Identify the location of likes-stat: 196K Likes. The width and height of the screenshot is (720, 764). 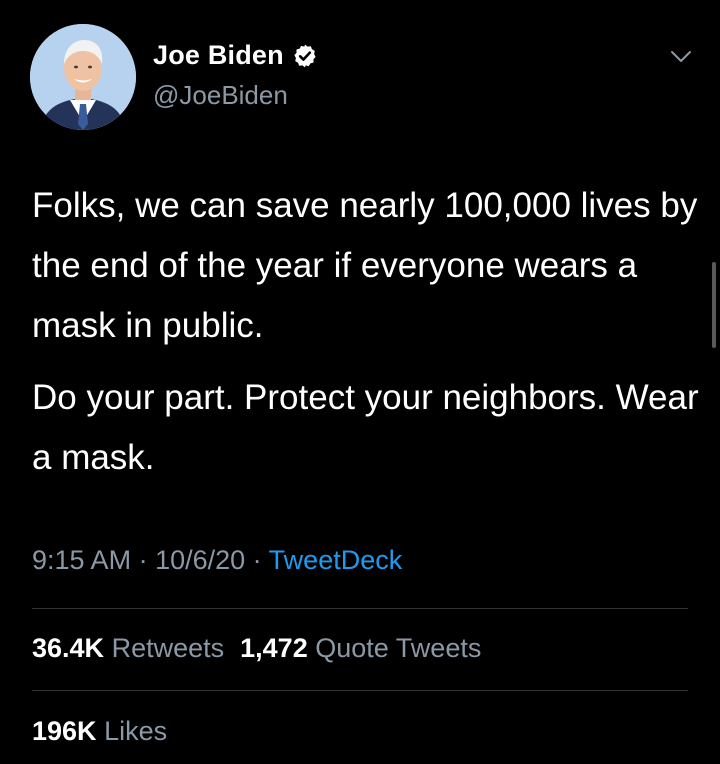
(107, 731).